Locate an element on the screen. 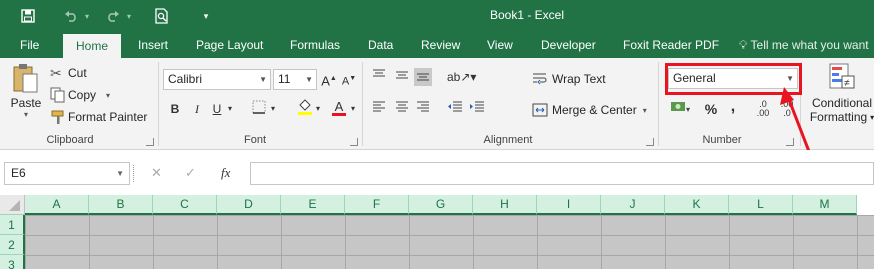 This screenshot has width=874, height=269. tab-file: File is located at coordinates (29, 45).